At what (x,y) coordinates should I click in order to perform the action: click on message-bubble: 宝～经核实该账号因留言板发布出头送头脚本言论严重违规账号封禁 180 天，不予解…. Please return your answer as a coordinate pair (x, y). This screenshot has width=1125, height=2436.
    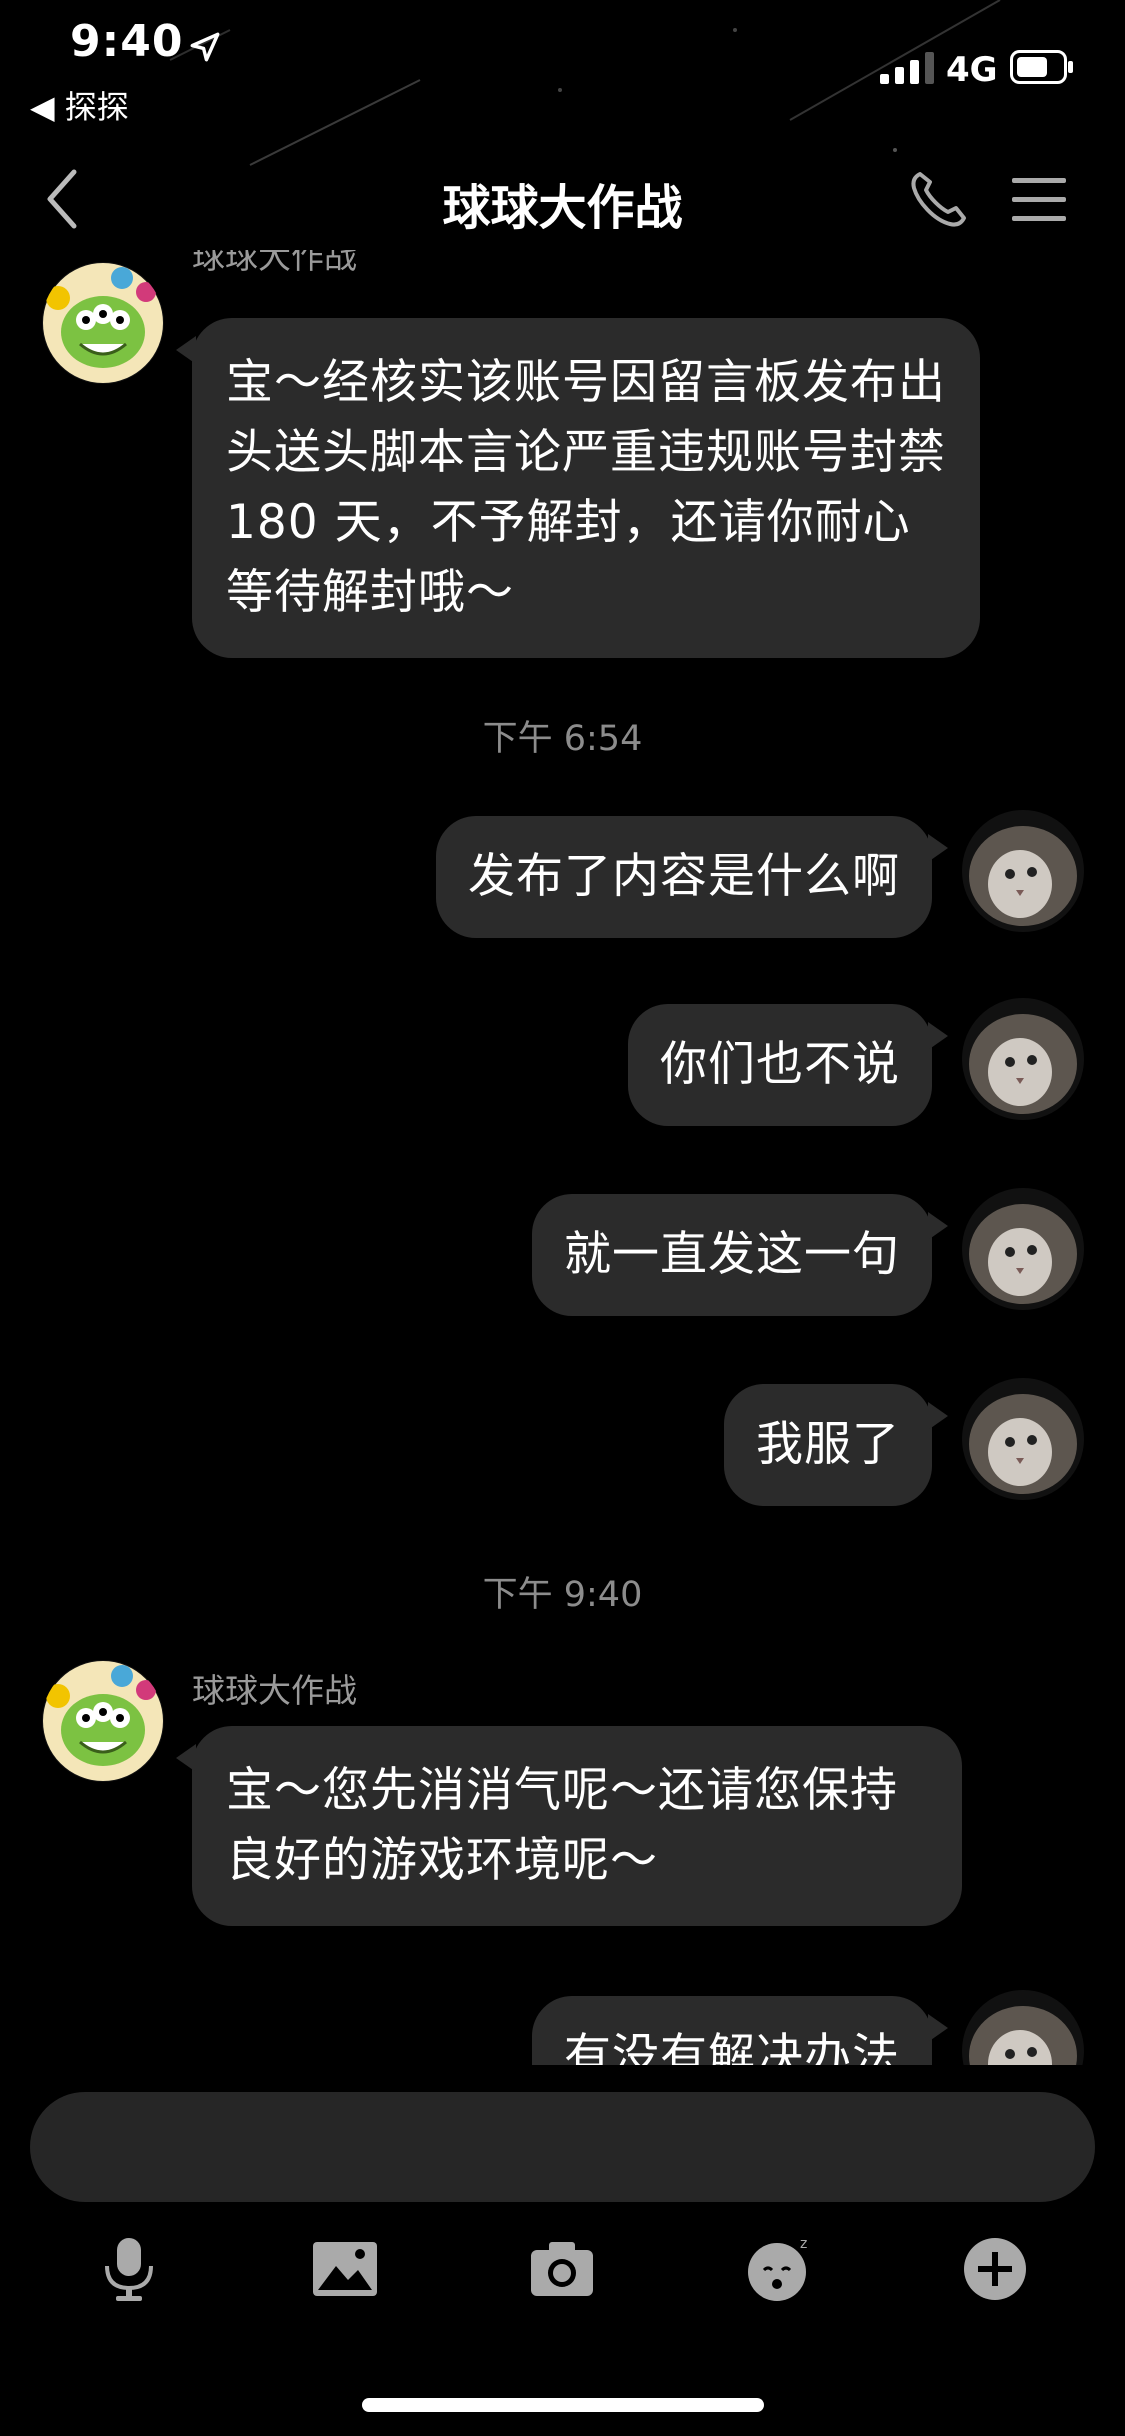
    Looking at the image, I should click on (578, 488).